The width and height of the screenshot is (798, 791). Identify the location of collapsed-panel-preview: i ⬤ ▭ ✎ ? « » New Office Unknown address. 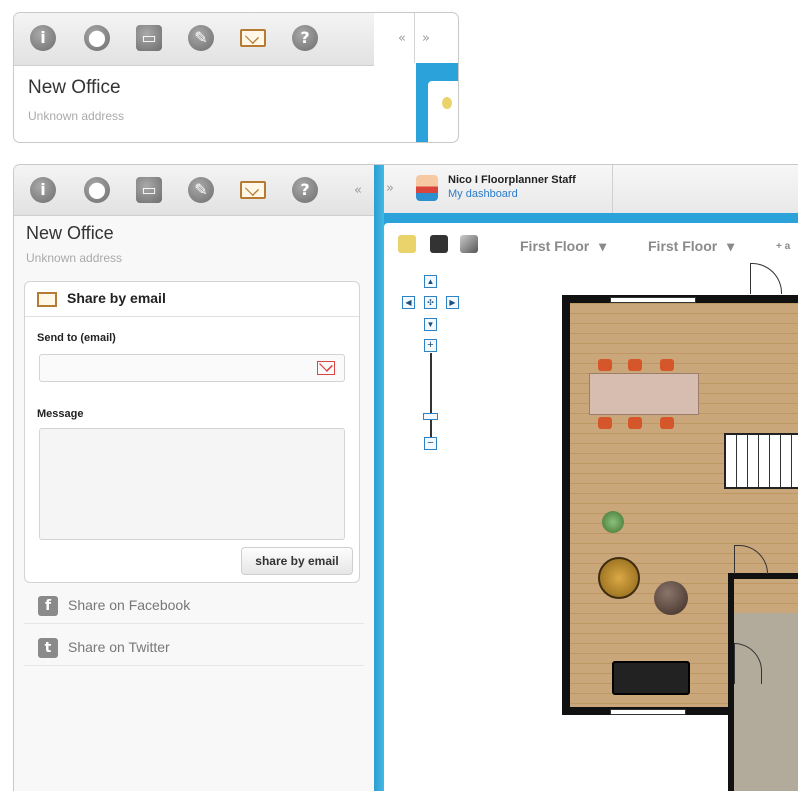
(236, 77).